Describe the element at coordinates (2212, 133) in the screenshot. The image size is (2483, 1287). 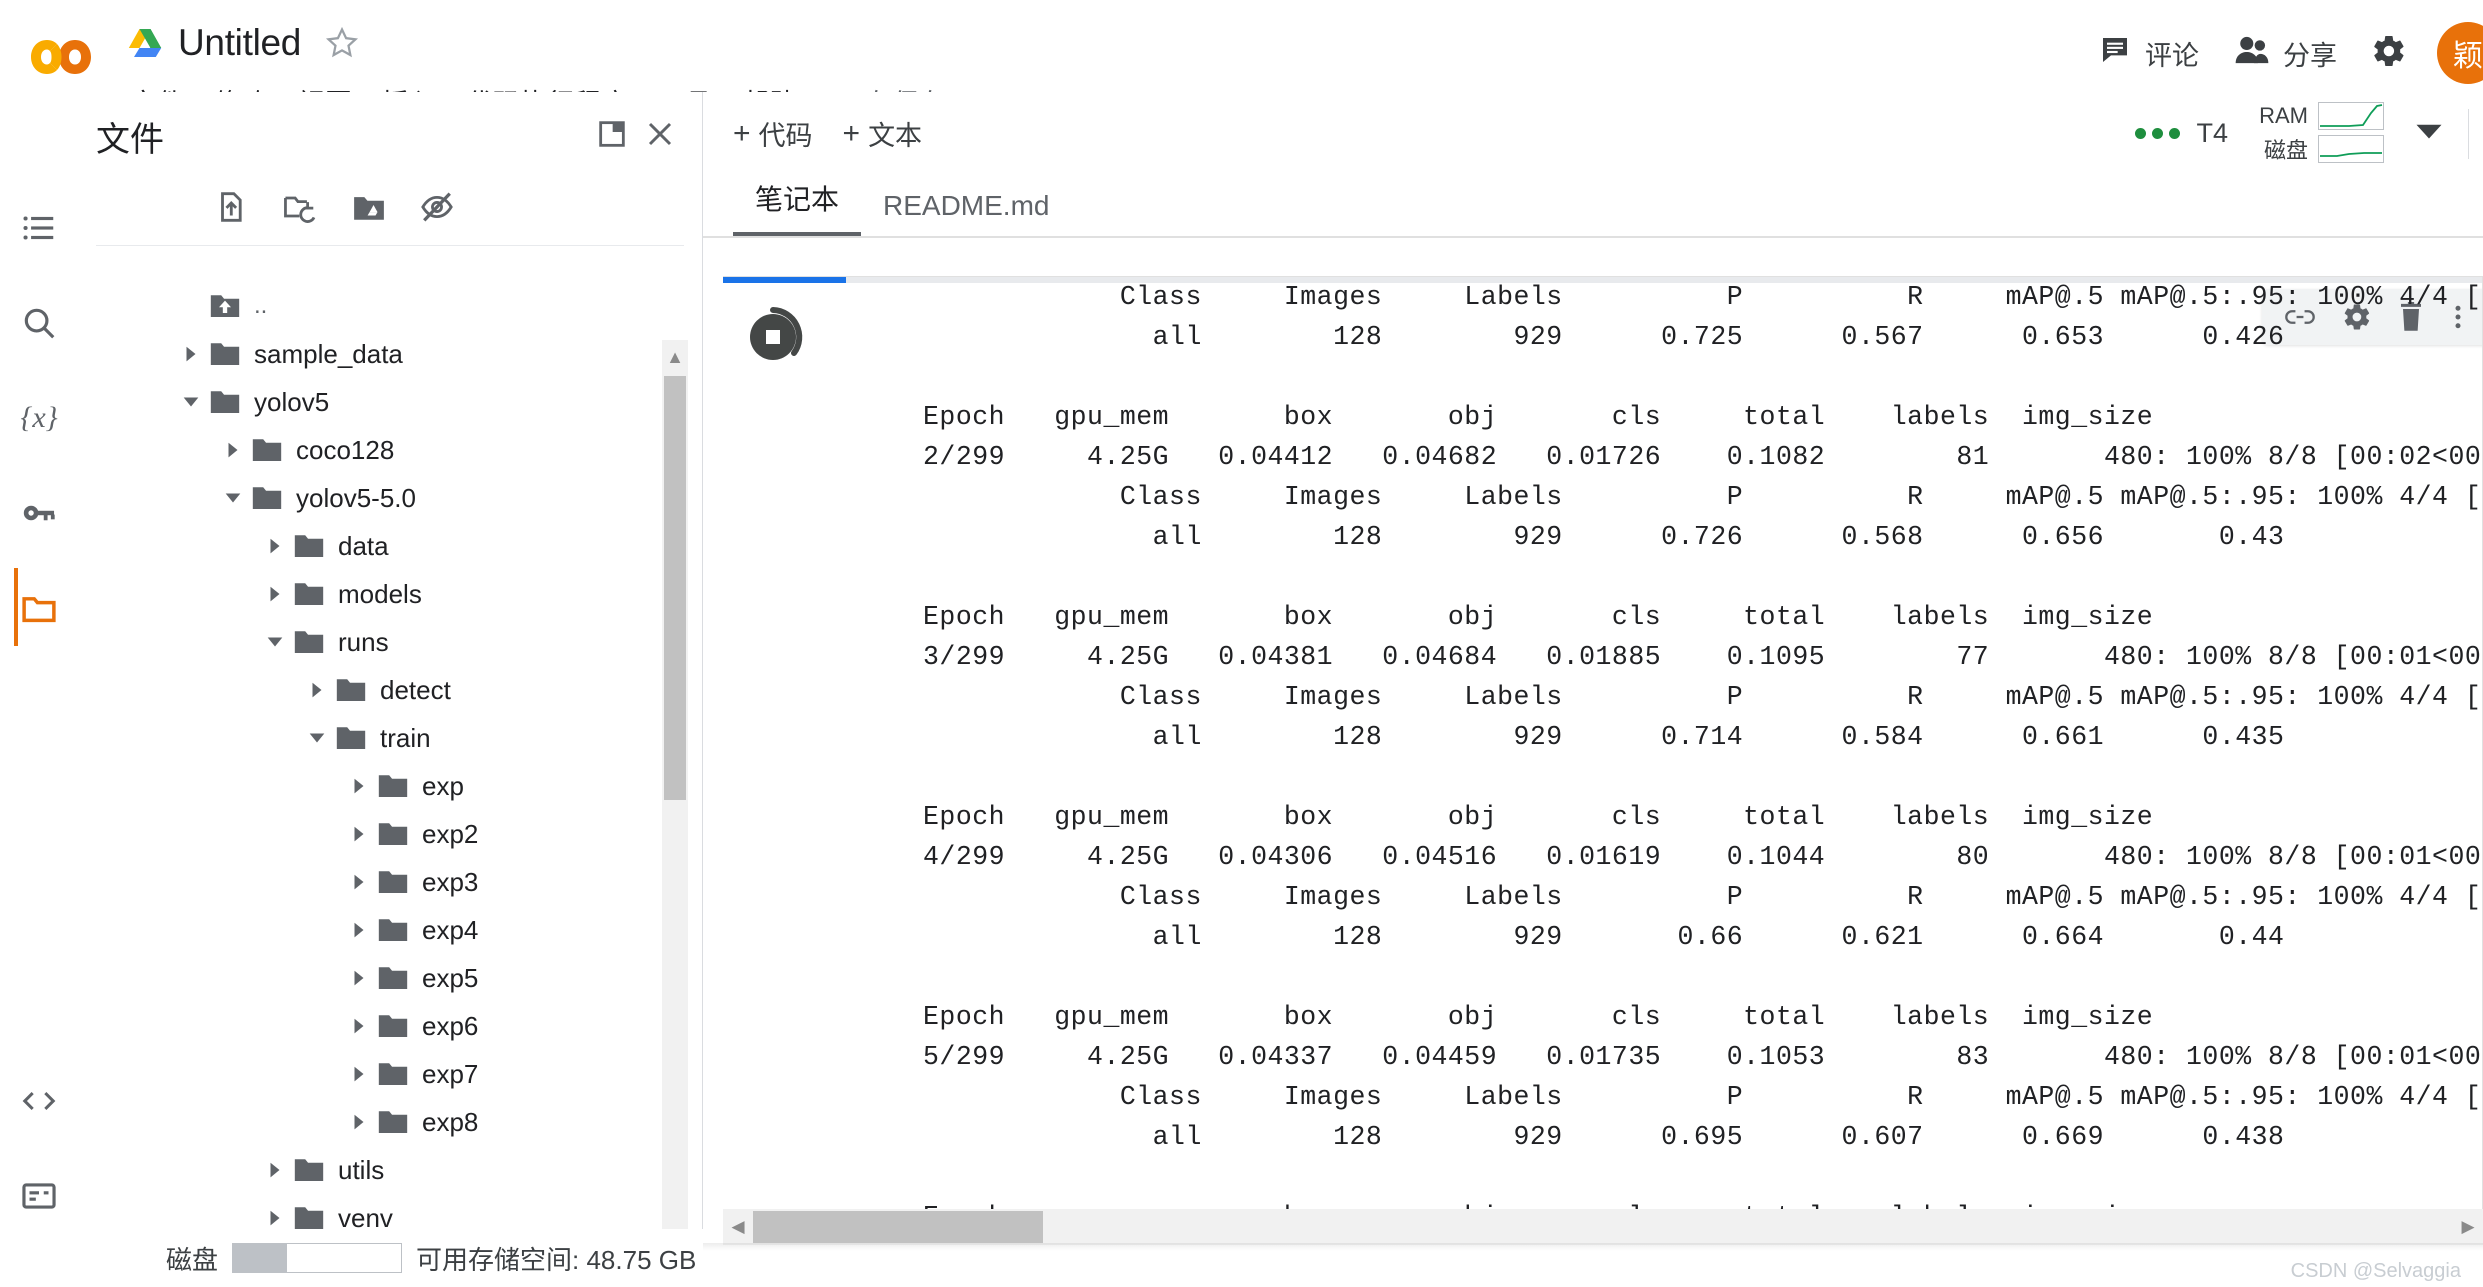
I see `accelerator-label: T4` at that location.